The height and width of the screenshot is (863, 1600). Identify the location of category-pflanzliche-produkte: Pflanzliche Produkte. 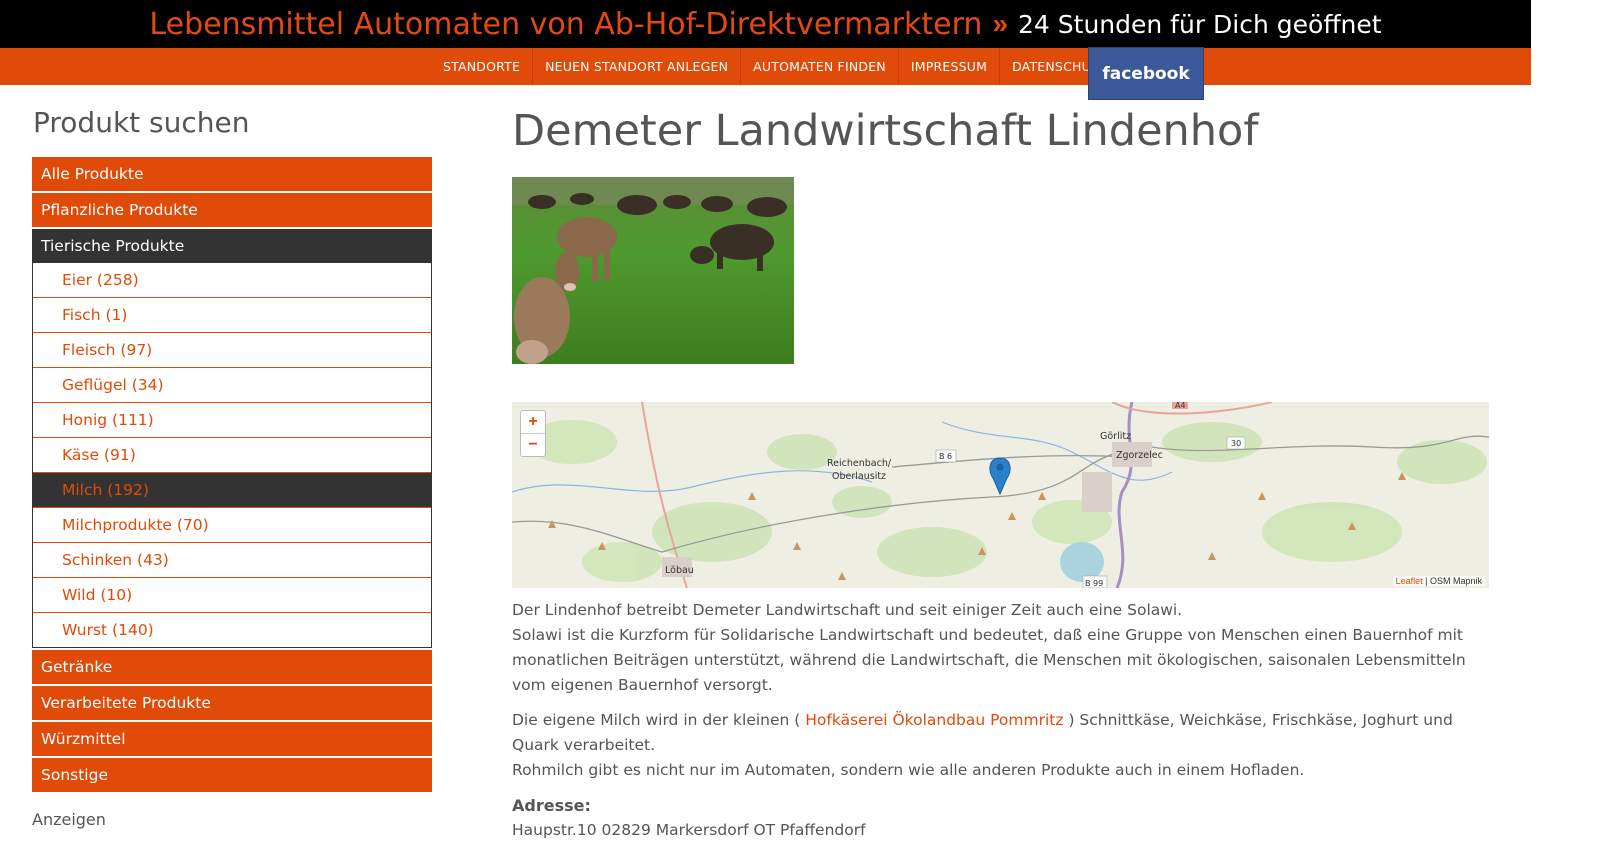
(232, 210).